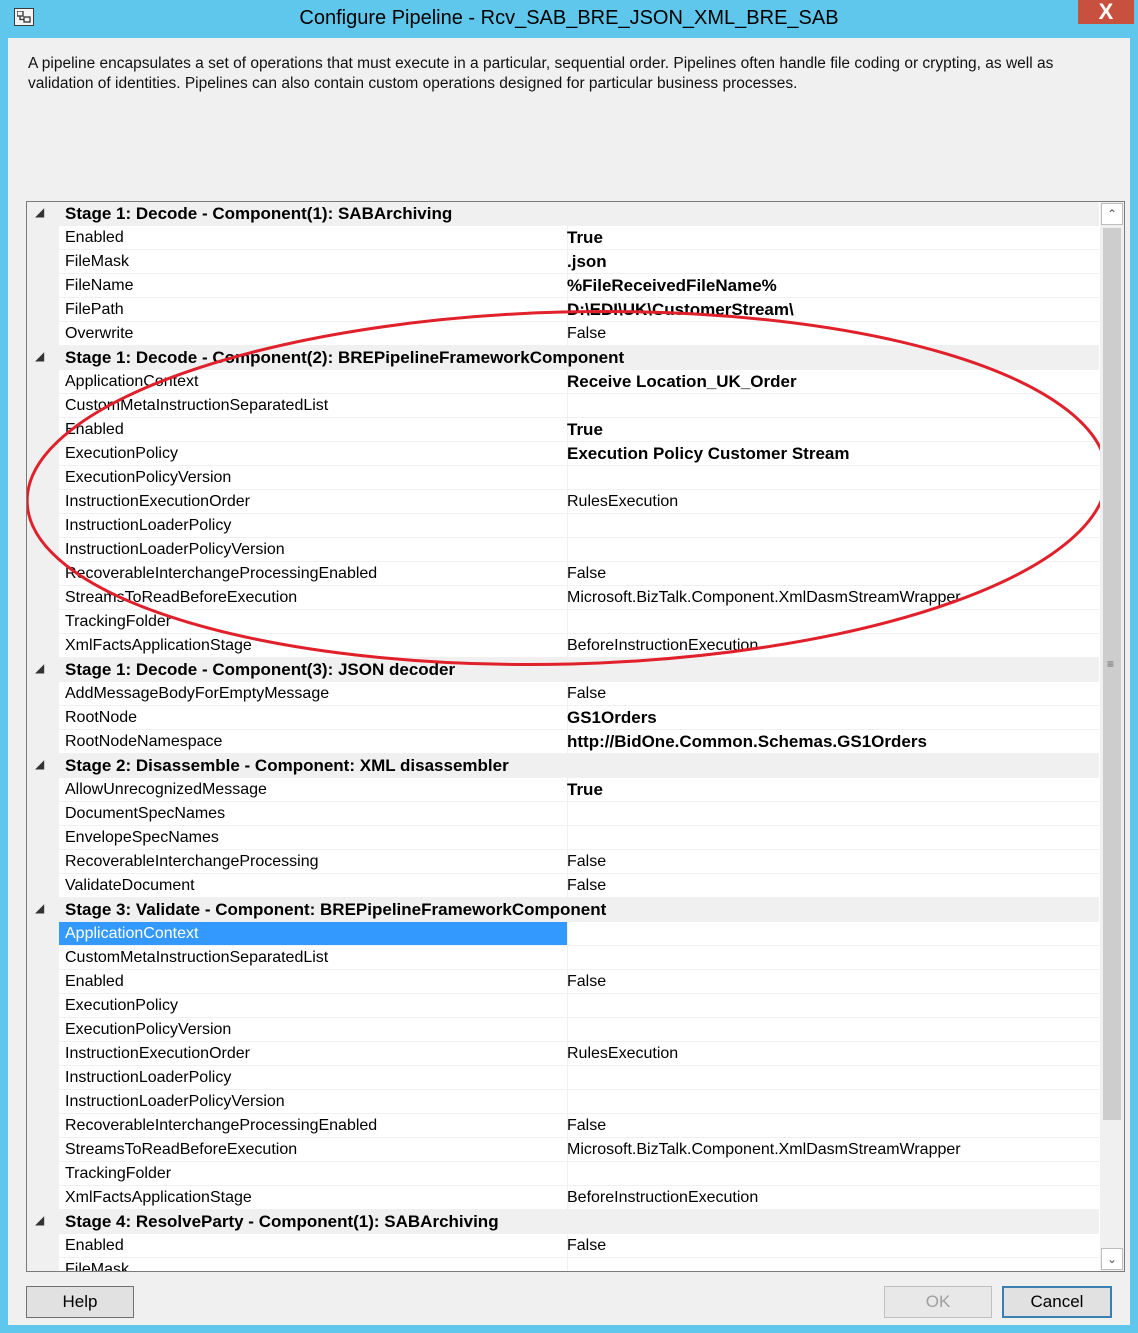 This screenshot has height=1333, width=1138. I want to click on property-row: AddMessageBodyForEmptyMessage False, so click(563, 694).